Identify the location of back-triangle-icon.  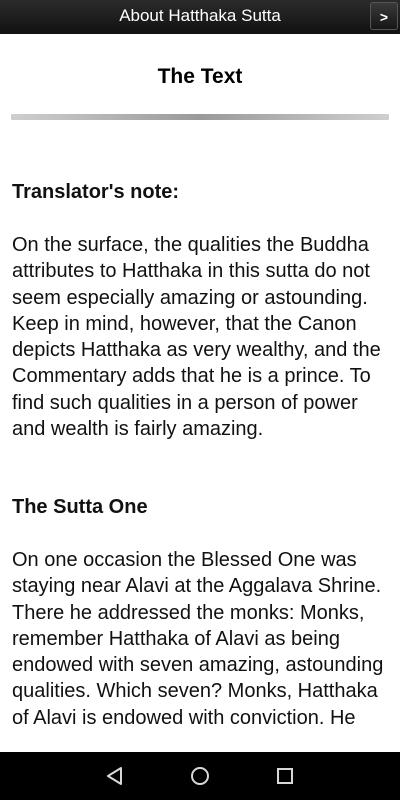
(115, 776).